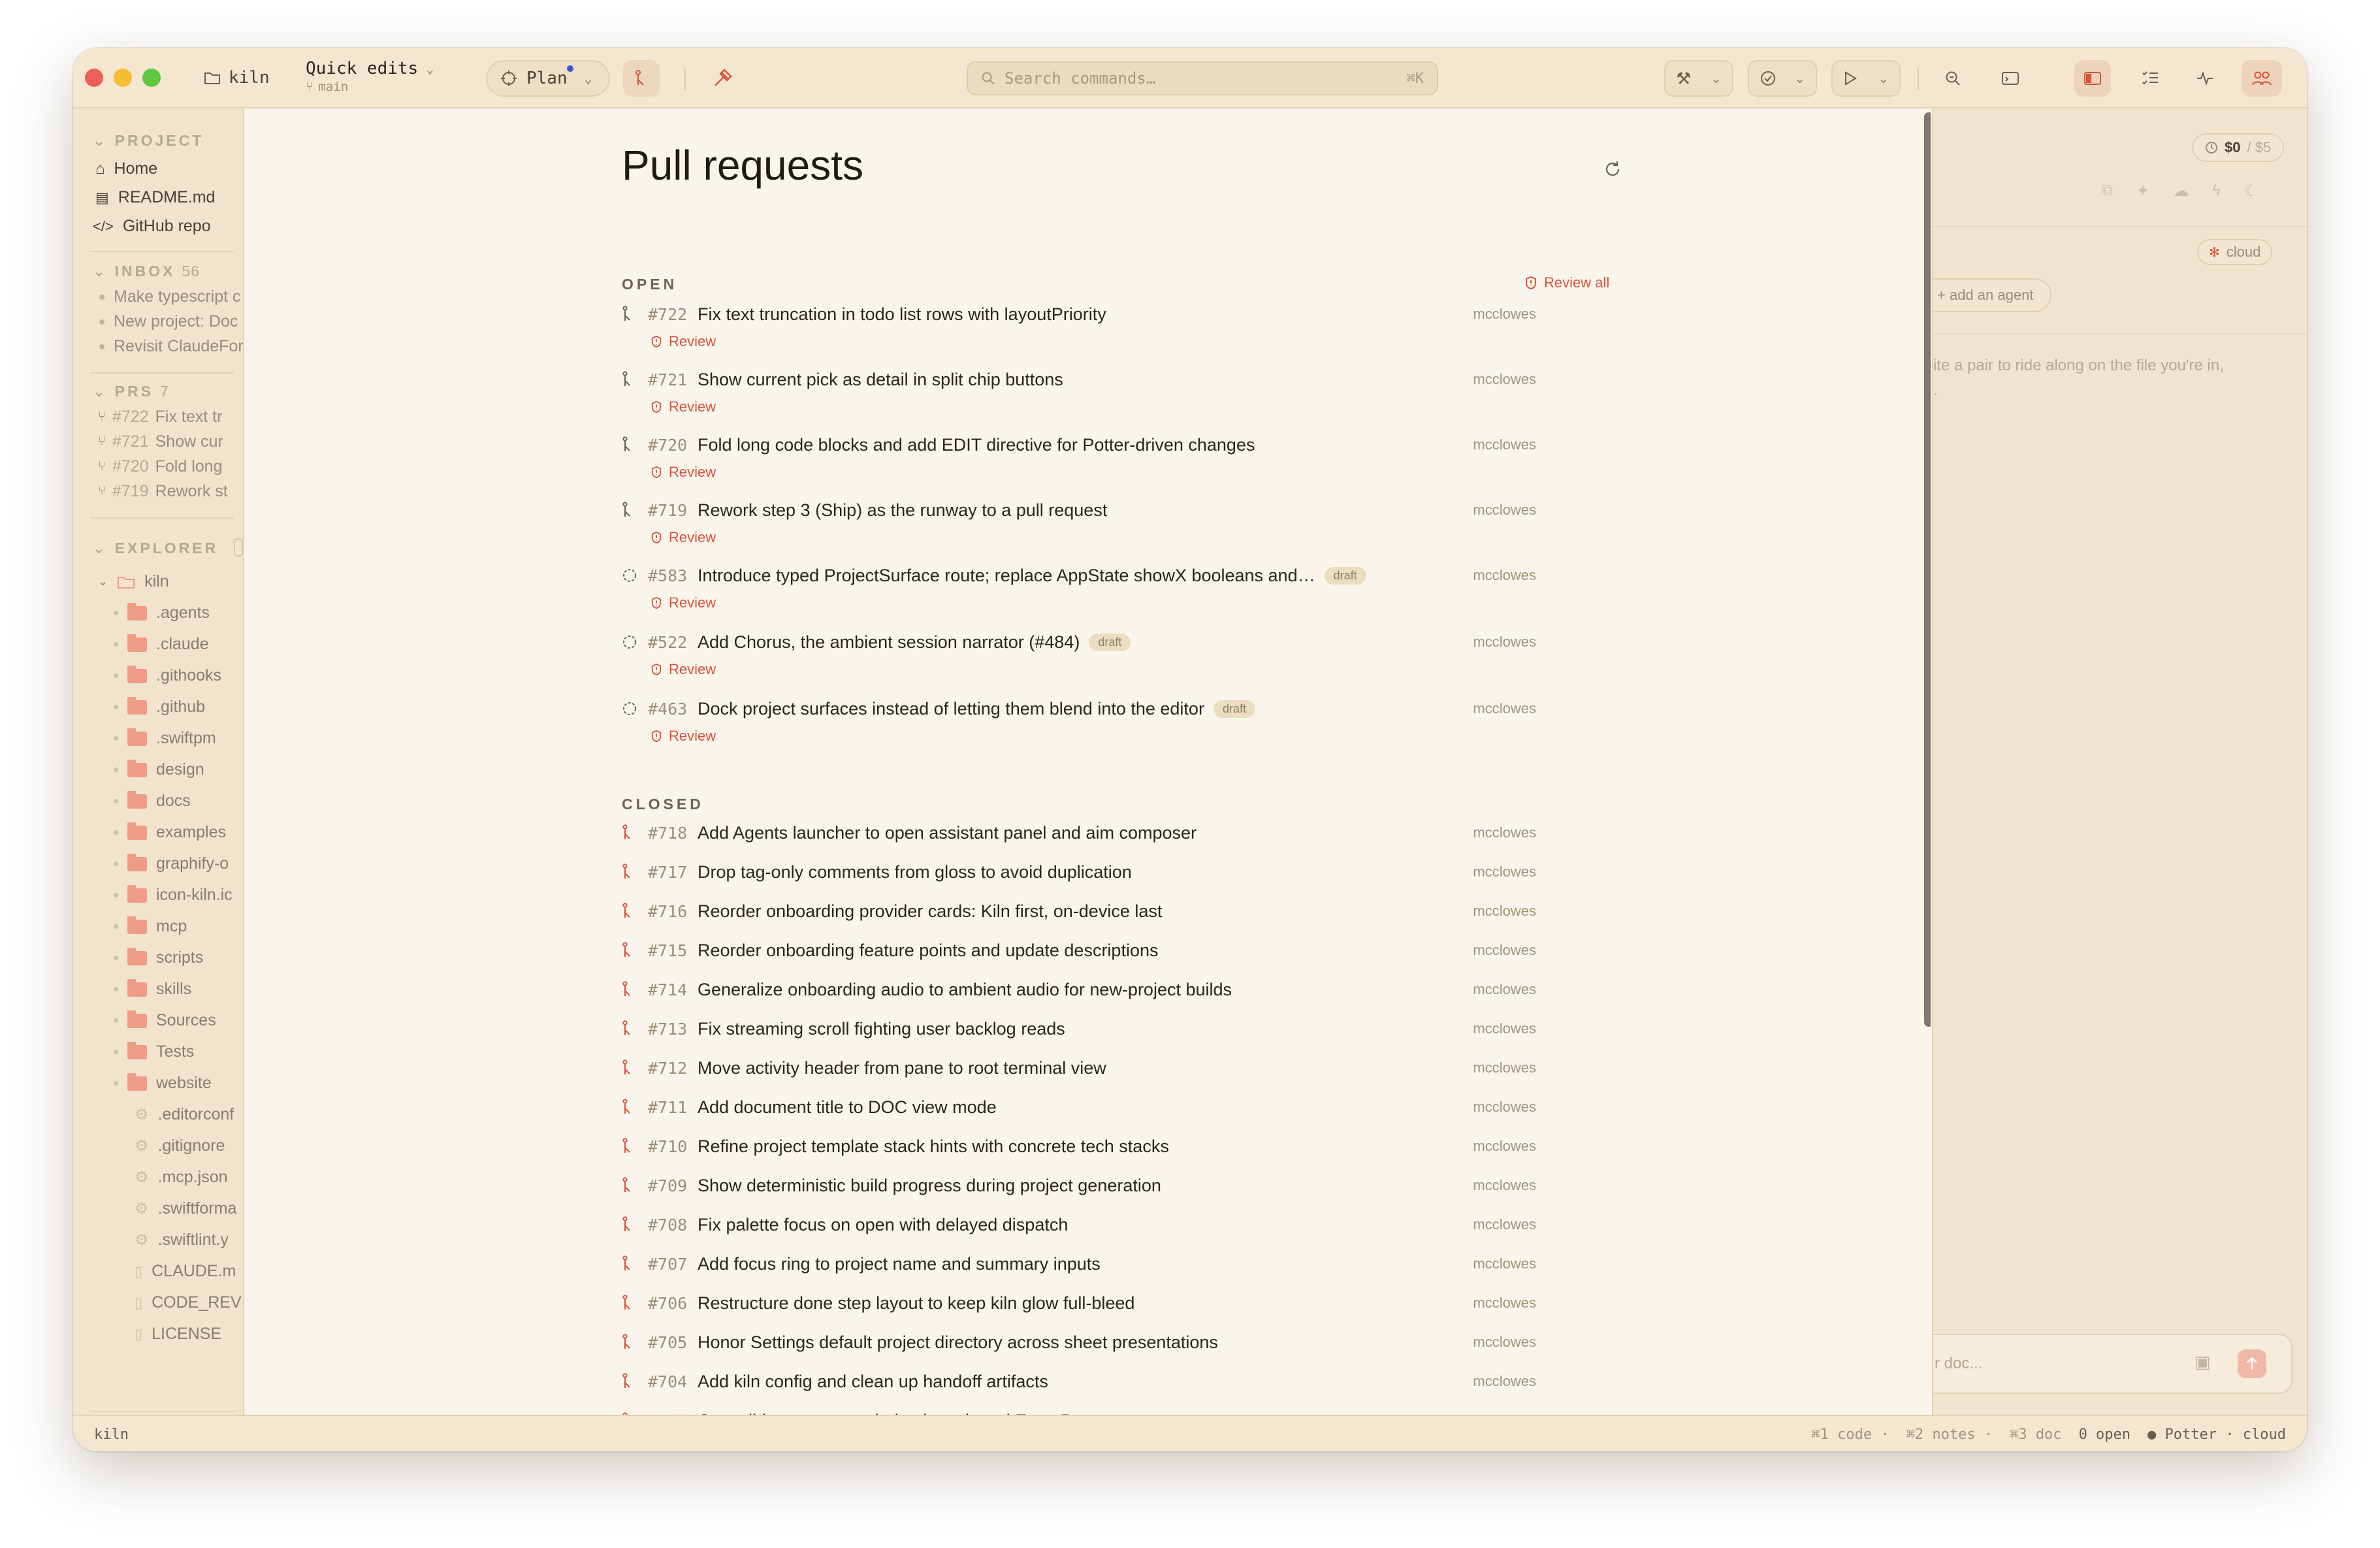 The width and height of the screenshot is (2380, 1548). I want to click on status-doc-shortcut: ⌘3 doc, so click(2035, 1435).